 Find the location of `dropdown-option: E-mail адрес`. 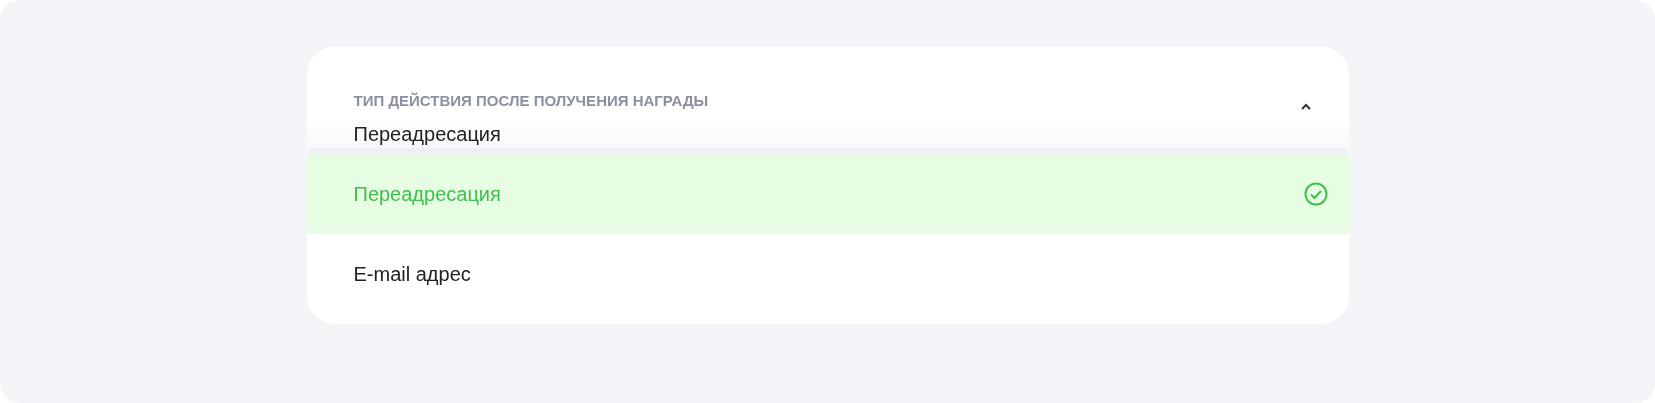

dropdown-option: E-mail адрес is located at coordinates (827, 274).